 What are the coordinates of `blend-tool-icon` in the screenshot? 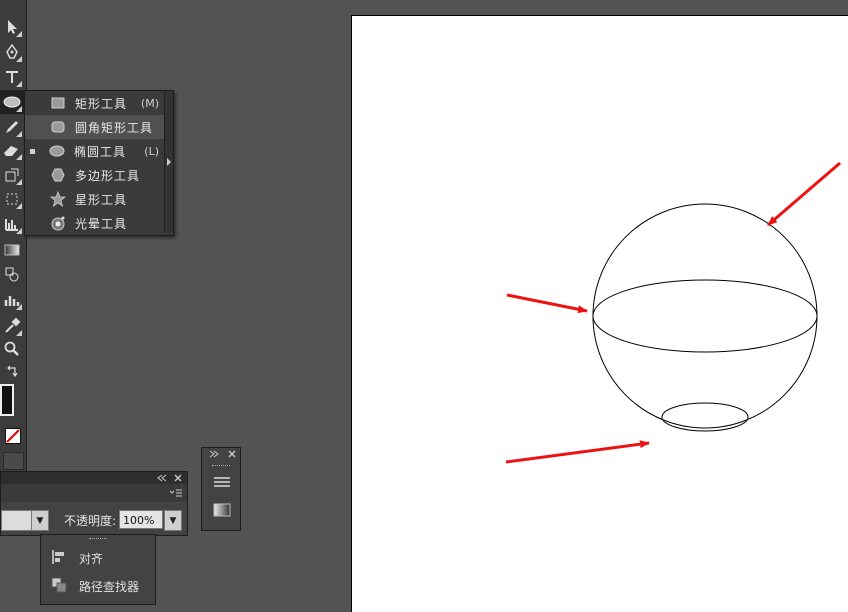 It's located at (12, 274).